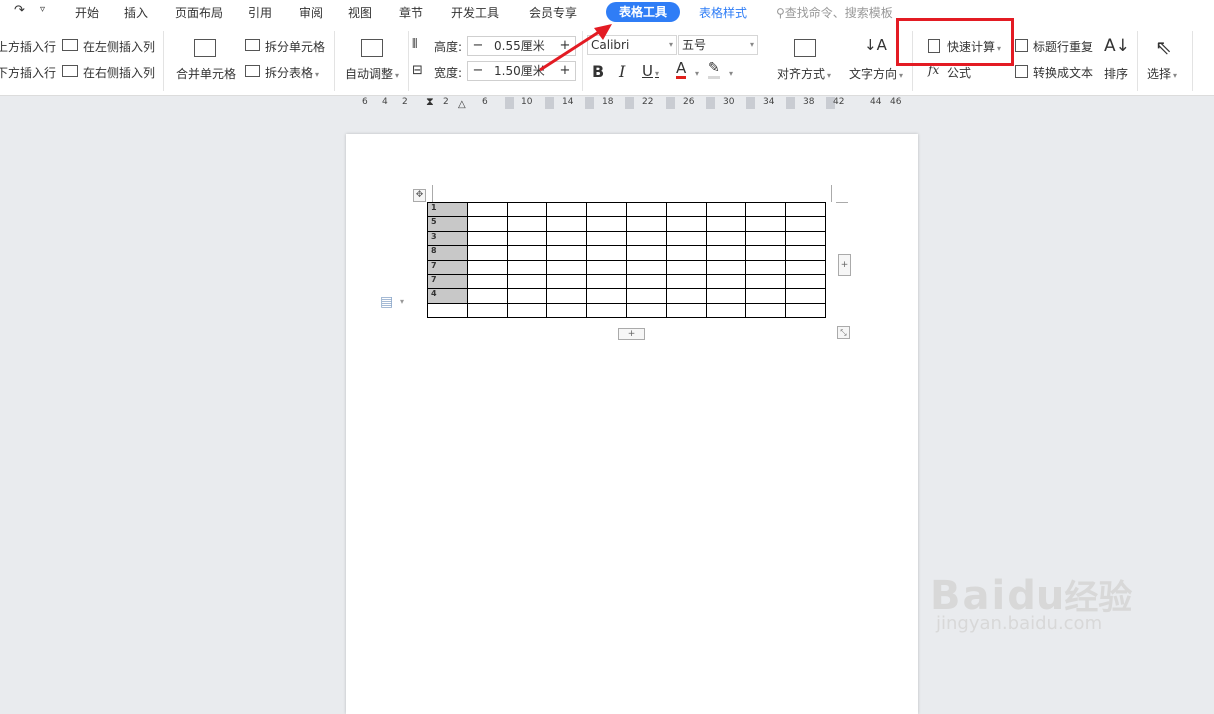 The height and width of the screenshot is (714, 1214). I want to click on tab-table-style: 表格样式, so click(723, 12).